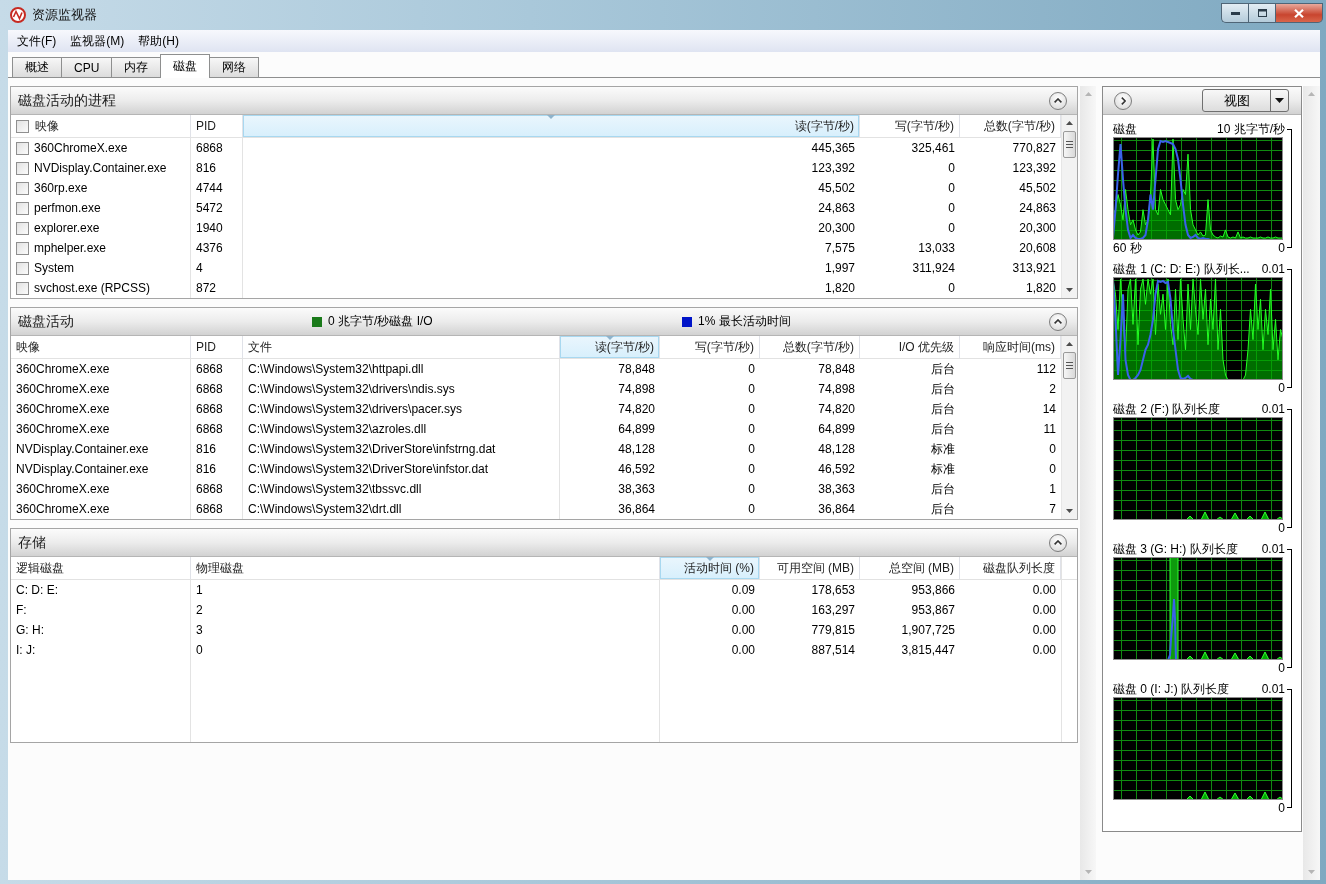 The width and height of the screenshot is (1326, 884). Describe the element at coordinates (1234, 13) in the screenshot. I see `minimize-button` at that location.